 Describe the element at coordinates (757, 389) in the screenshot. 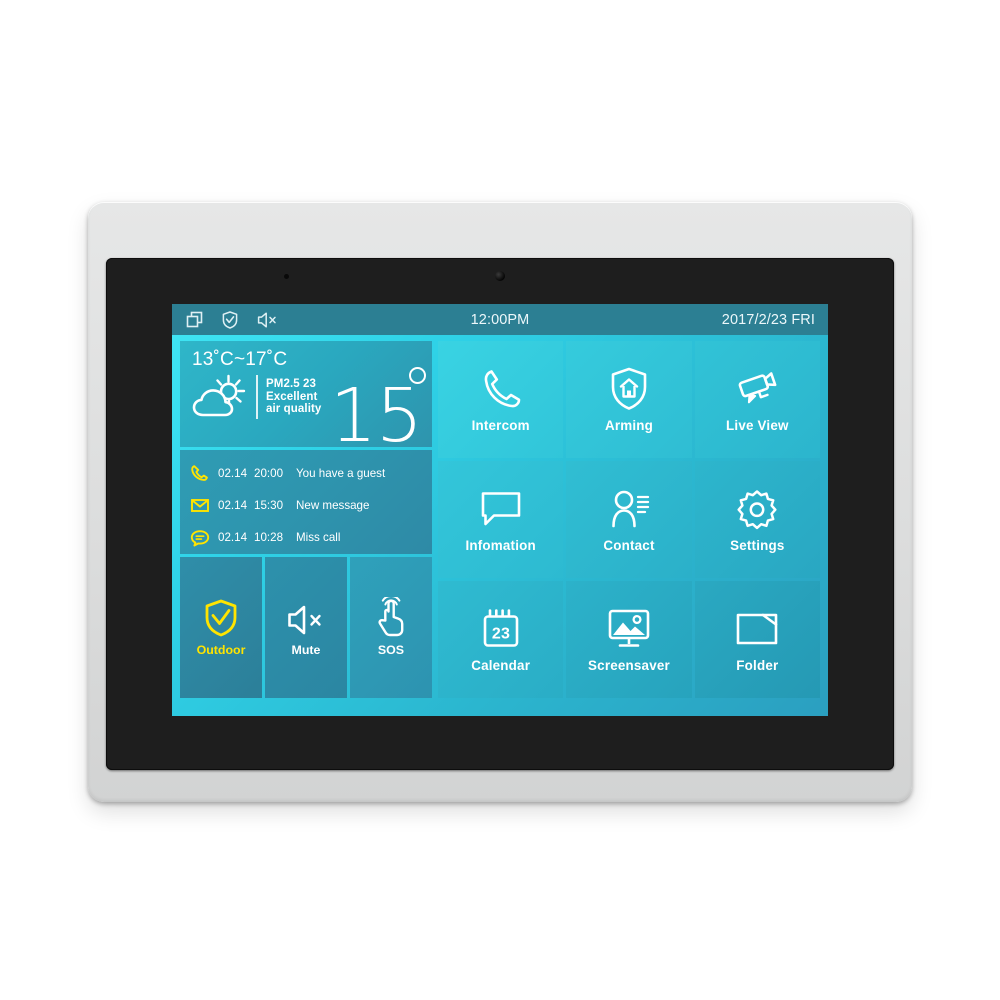

I see `cctv-camera-icon` at that location.